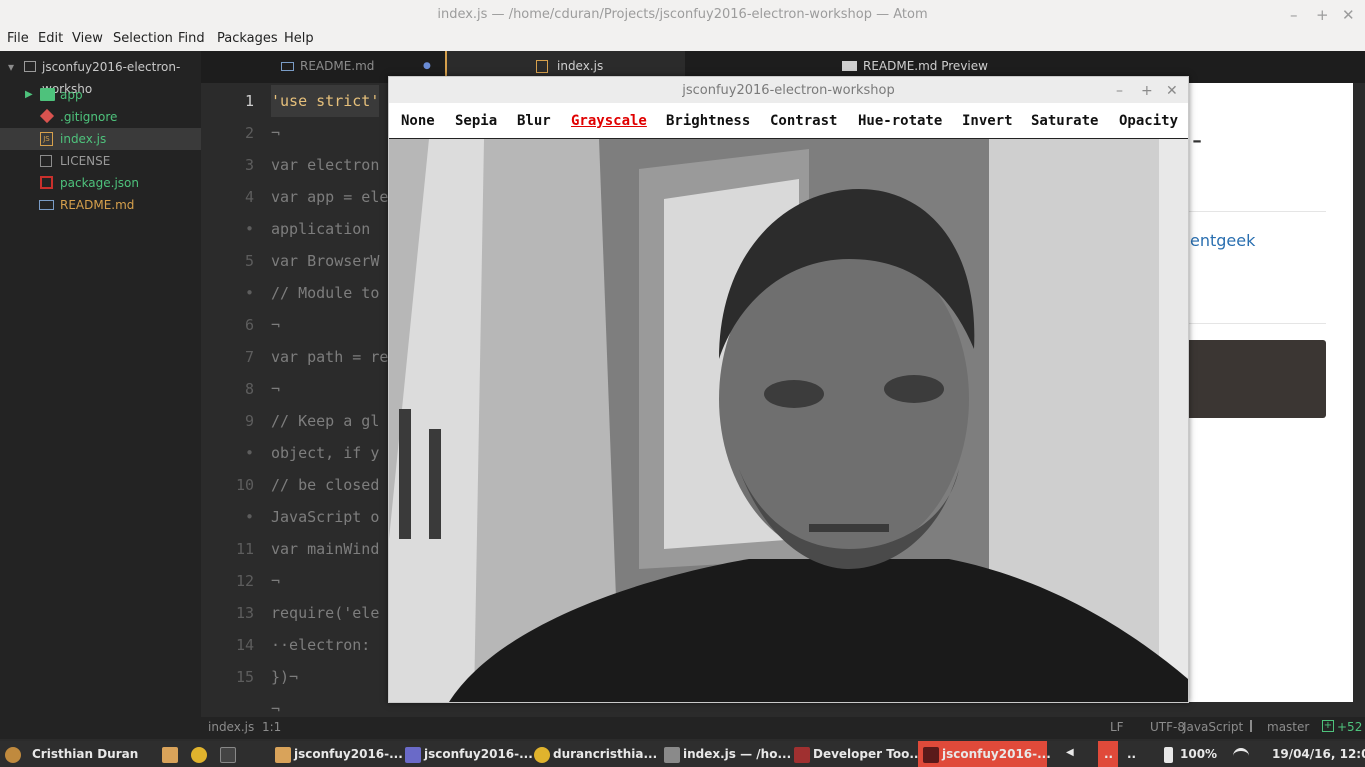 The image size is (1365, 767). Describe the element at coordinates (100, 76) in the screenshot. I see `tree-root: ▾ jsconfuy2016-electron-worksho` at that location.